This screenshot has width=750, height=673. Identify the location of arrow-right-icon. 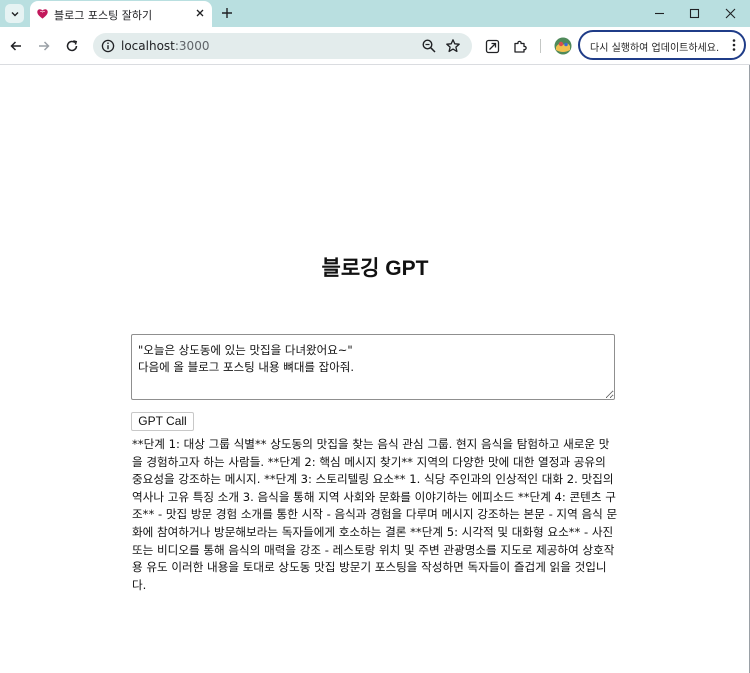
(44, 46).